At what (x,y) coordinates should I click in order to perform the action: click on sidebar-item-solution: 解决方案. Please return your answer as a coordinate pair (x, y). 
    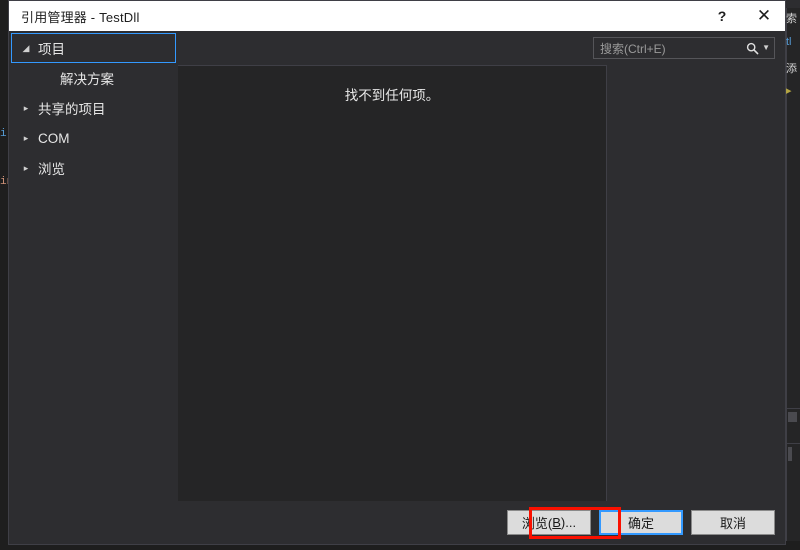
    Looking at the image, I should click on (93, 78).